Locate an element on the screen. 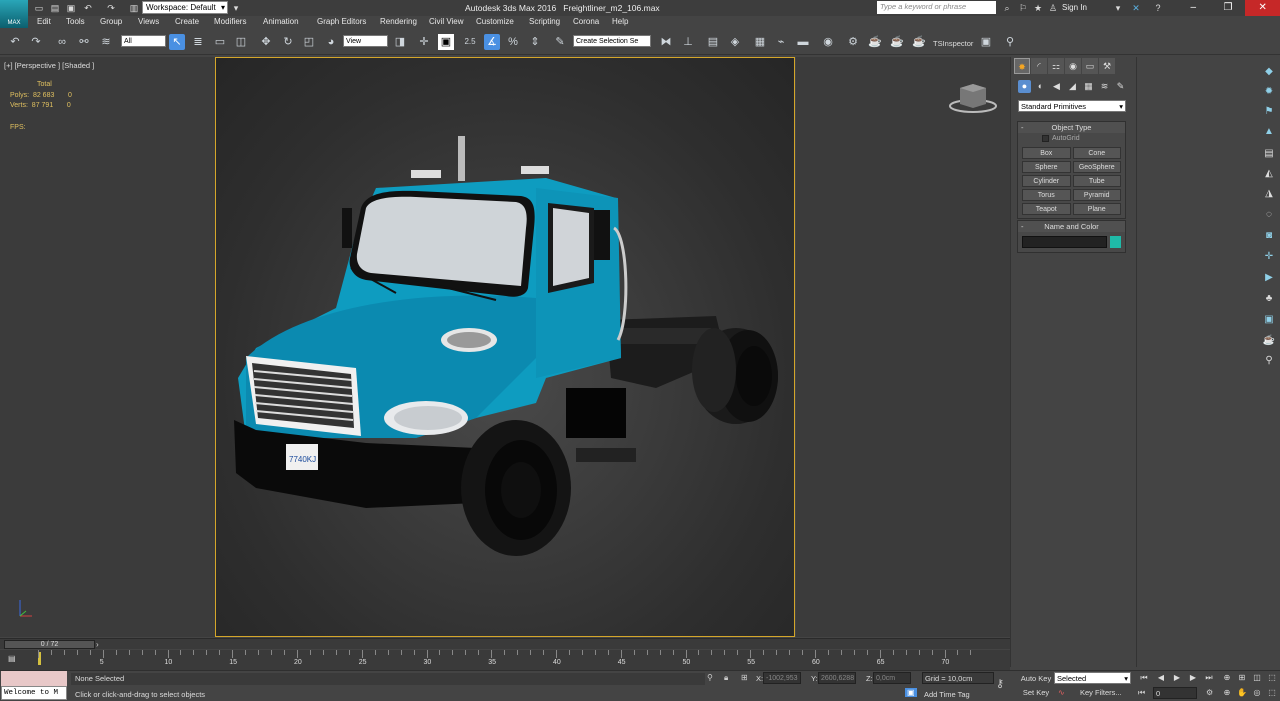 The image size is (1280, 701). tool-icon-5: ▤ is located at coordinates (1269, 154).